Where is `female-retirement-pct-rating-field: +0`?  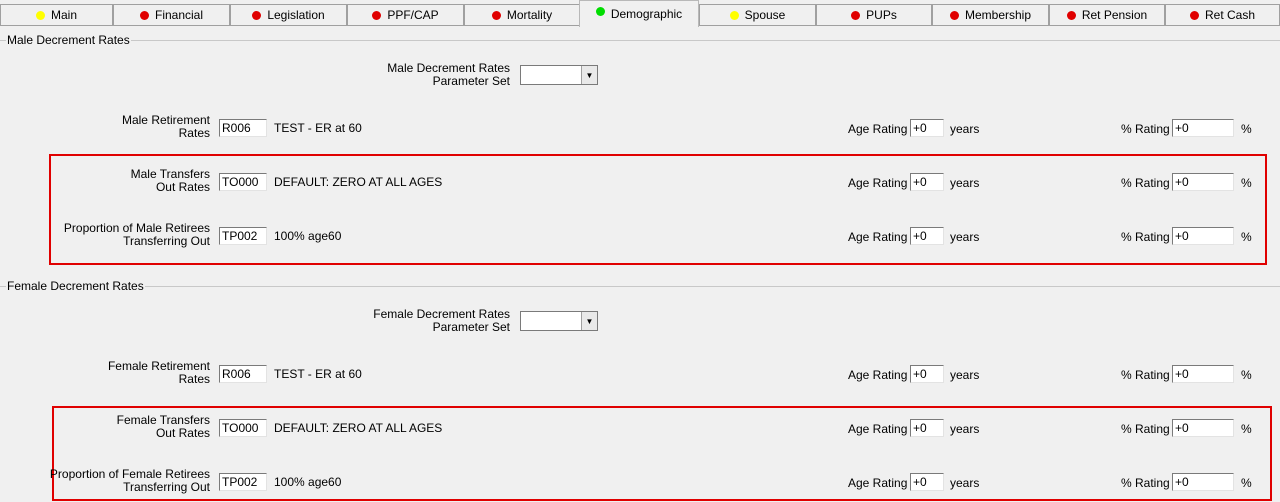
female-retirement-pct-rating-field: +0 is located at coordinates (1203, 374).